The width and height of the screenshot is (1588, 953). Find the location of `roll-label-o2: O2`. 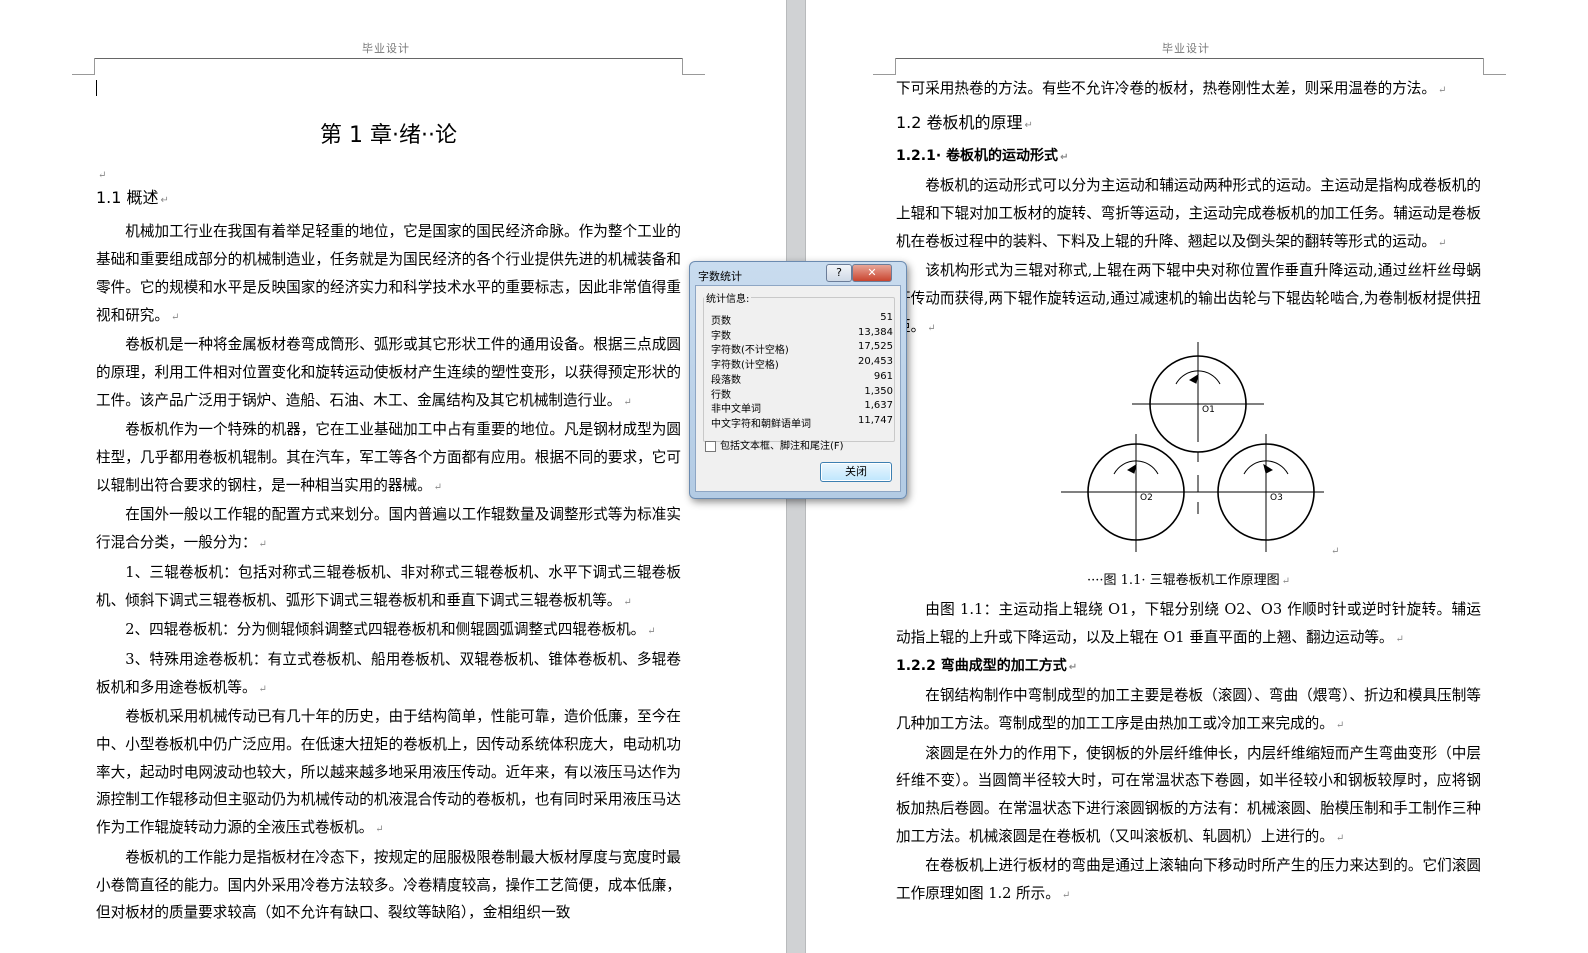

roll-label-o2: O2 is located at coordinates (1146, 498).